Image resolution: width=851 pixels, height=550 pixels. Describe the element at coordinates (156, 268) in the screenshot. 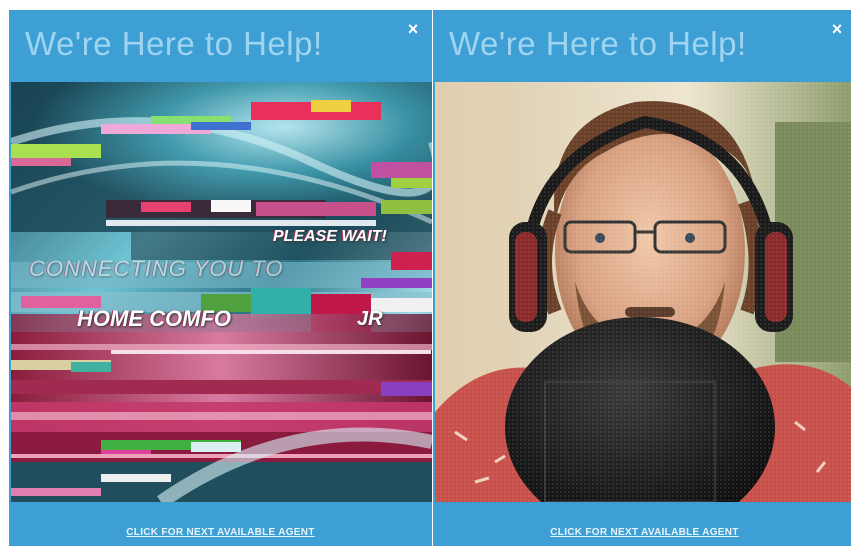

I see `connecting-text: CONNECTING YOU TO` at that location.